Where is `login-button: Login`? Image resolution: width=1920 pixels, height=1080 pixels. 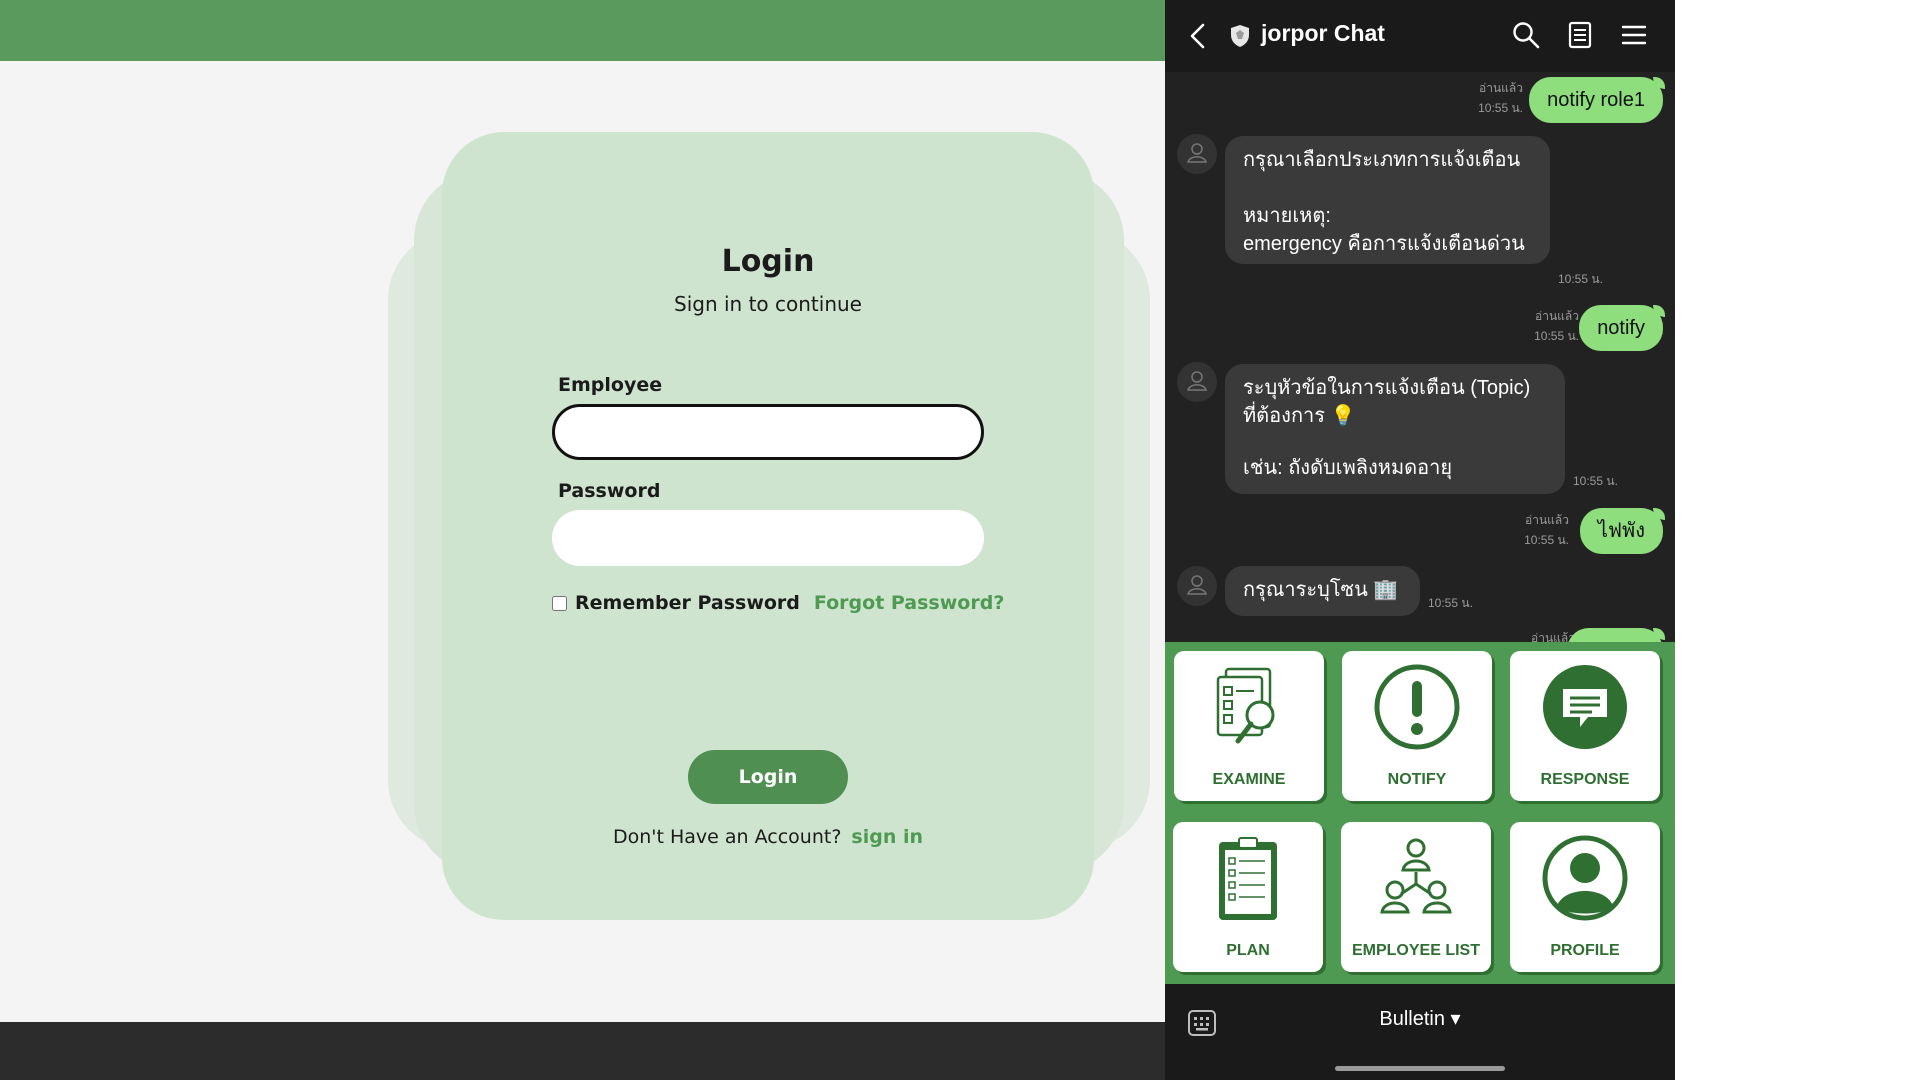 login-button: Login is located at coordinates (768, 777).